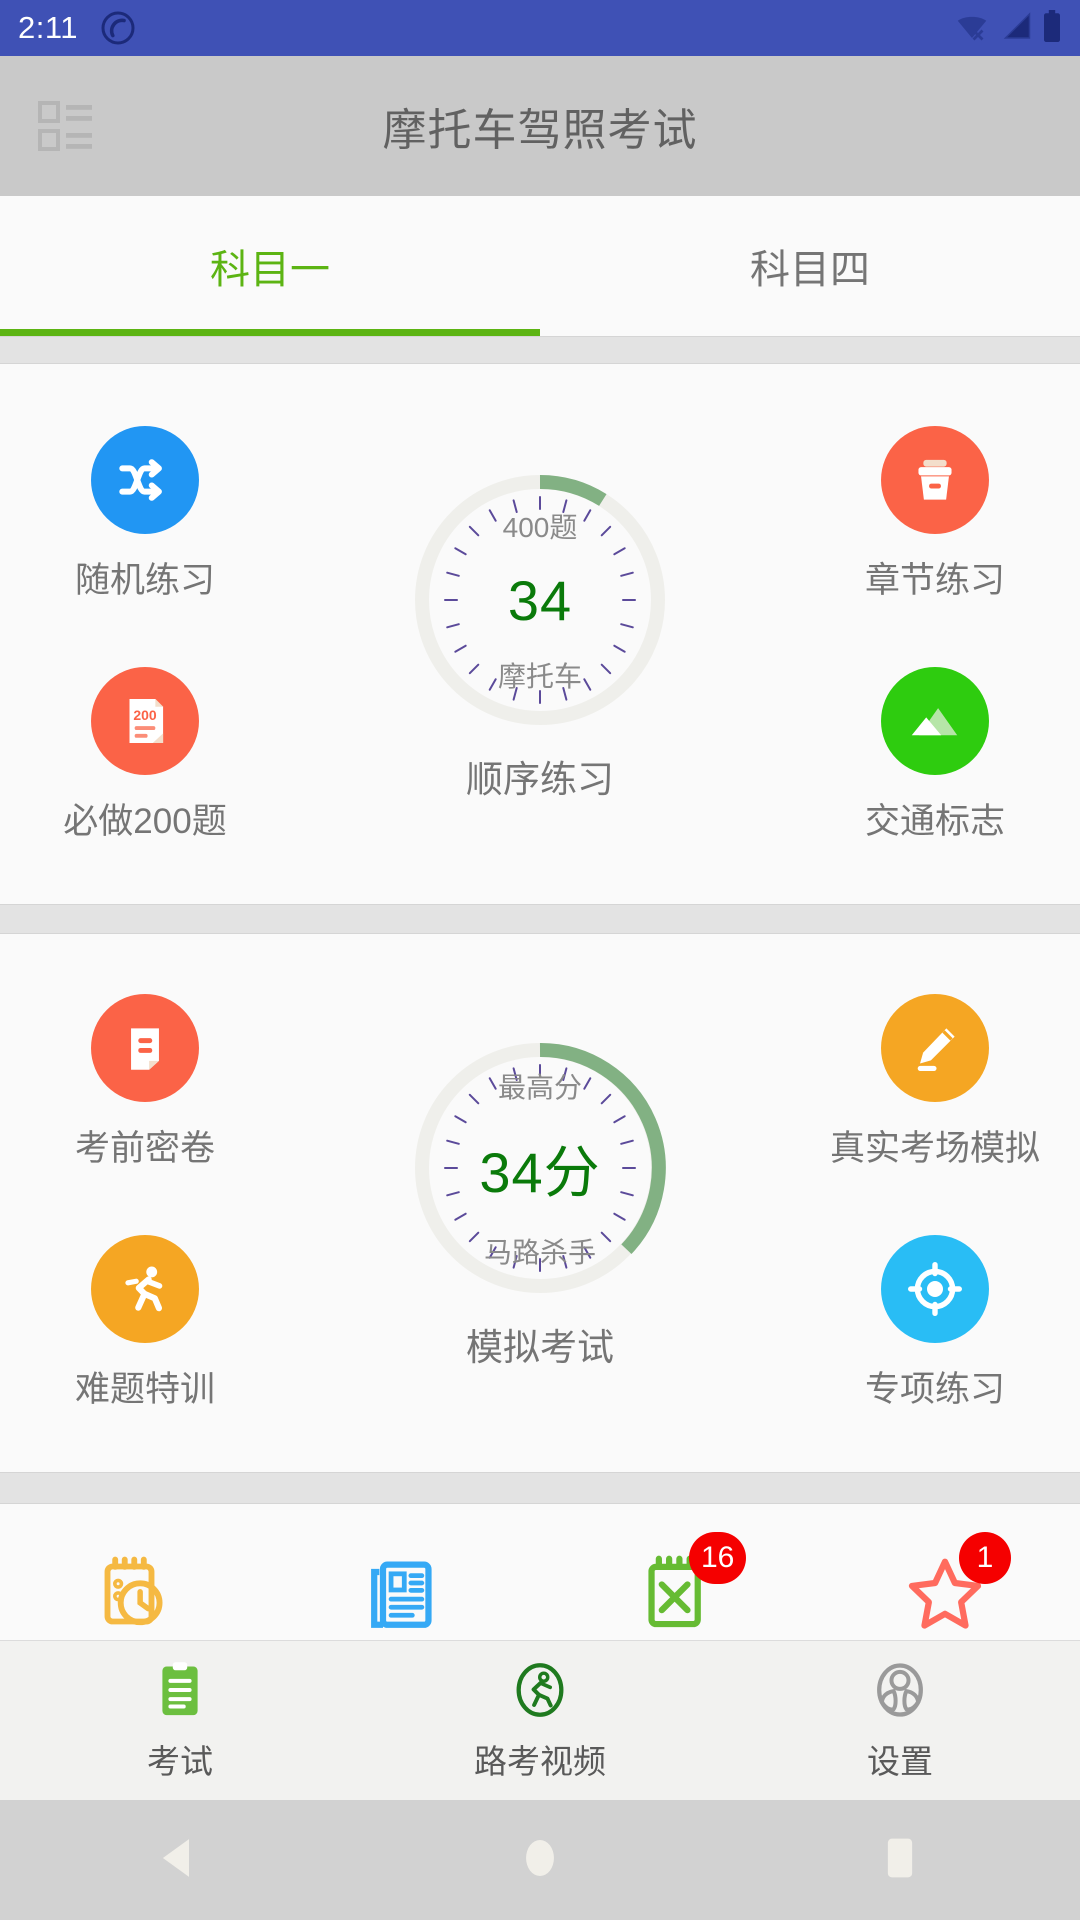 Image resolution: width=1080 pixels, height=1920 pixels. I want to click on steering-wheel-icon, so click(900, 1692).